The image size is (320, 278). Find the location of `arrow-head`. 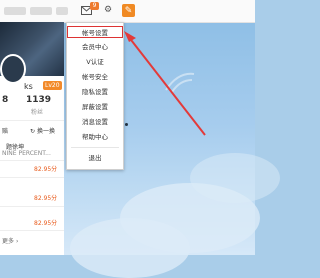

arrow-head is located at coordinates (130, 36).